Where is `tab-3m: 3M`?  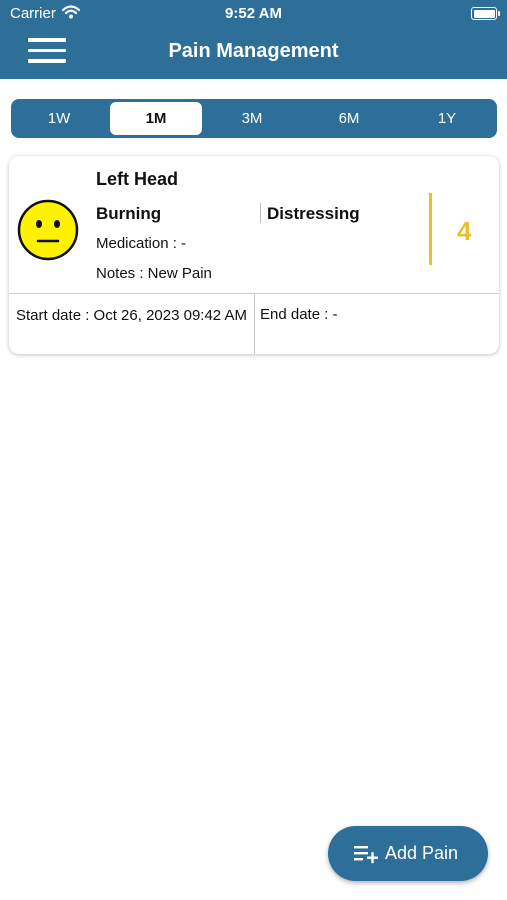 tab-3m: 3M is located at coordinates (252, 118).